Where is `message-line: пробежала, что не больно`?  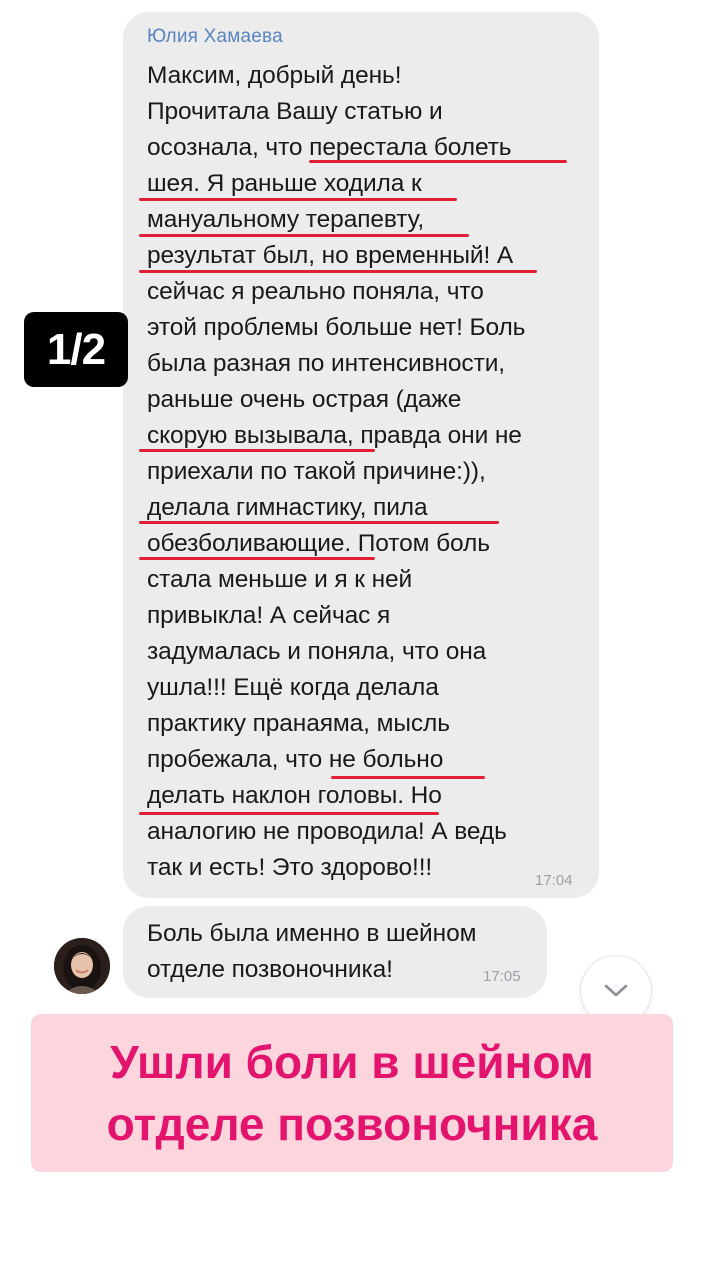
message-line: пробежала, что не больно is located at coordinates (295, 759).